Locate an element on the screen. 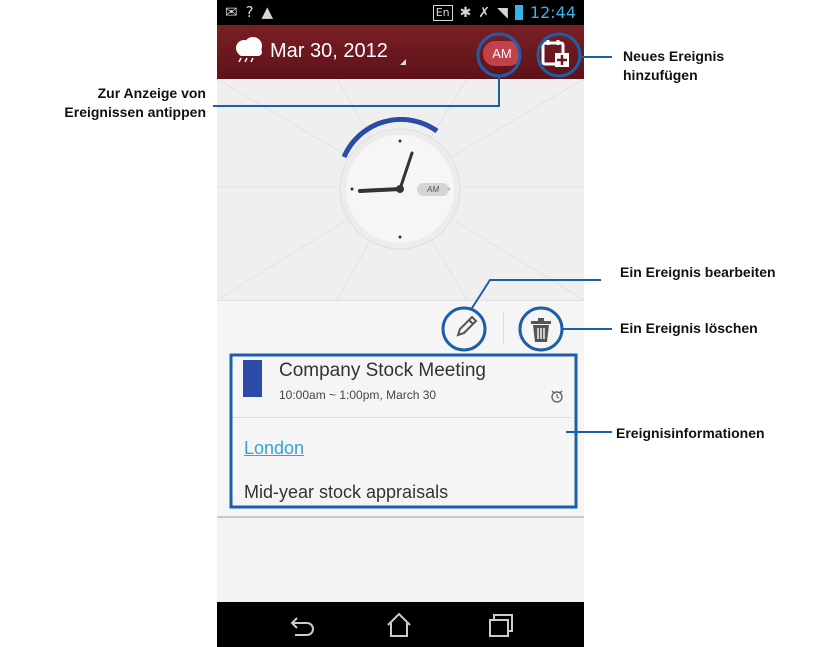 This screenshot has height=647, width=834. status-bar: ✉ ? ▲ En ✱ ✗ ◥ 12:44 is located at coordinates (400, 12).